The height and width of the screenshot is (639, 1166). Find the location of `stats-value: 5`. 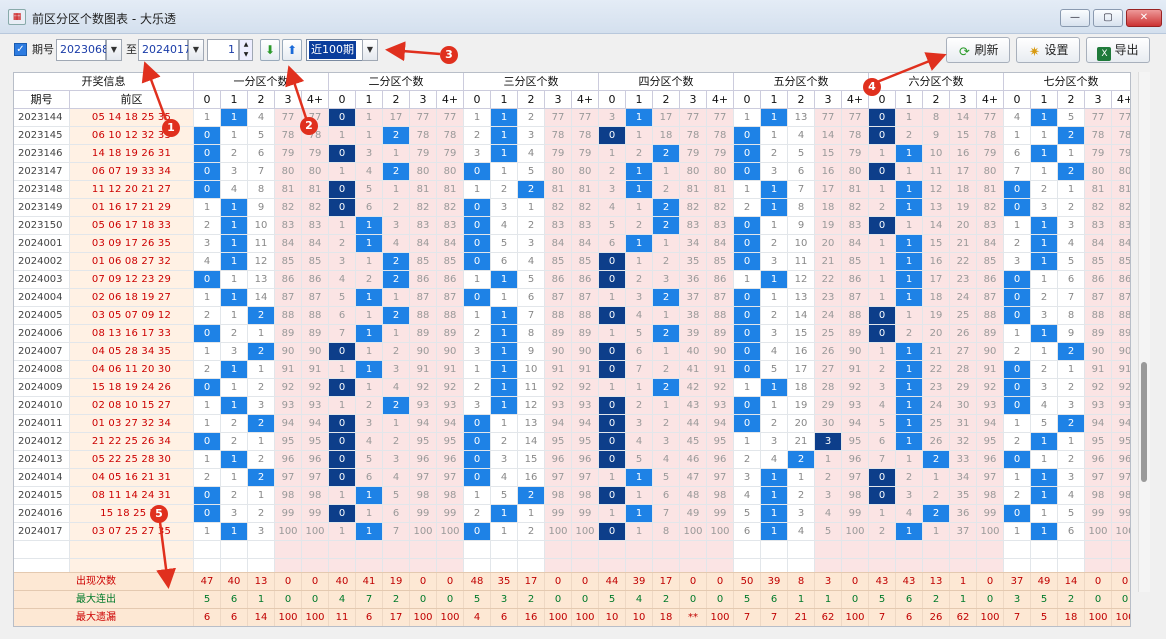

stats-value: 5 is located at coordinates (207, 600).